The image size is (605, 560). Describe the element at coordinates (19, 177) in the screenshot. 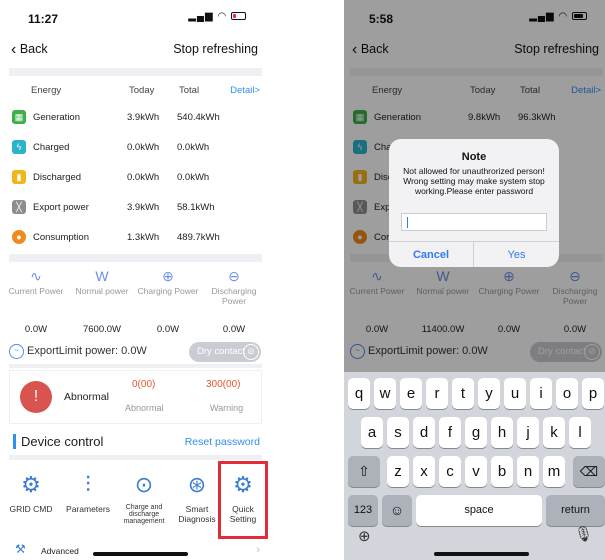

I see `battery-discharge-icon: ▮` at that location.